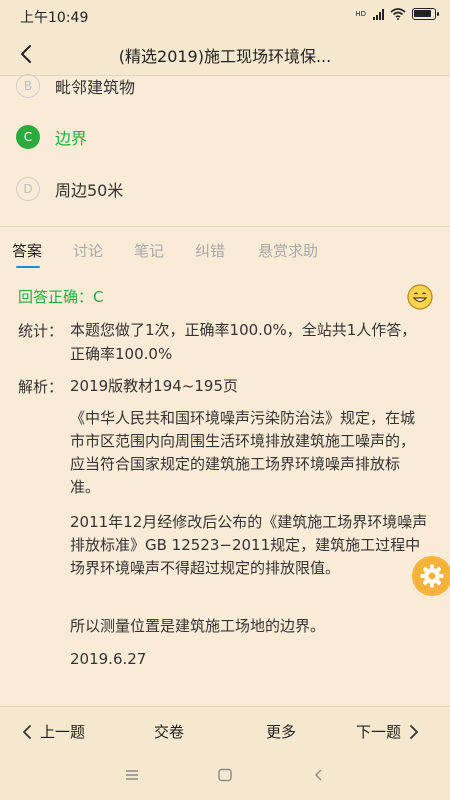  Describe the element at coordinates (318, 775) in the screenshot. I see `nav-back-icon` at that location.